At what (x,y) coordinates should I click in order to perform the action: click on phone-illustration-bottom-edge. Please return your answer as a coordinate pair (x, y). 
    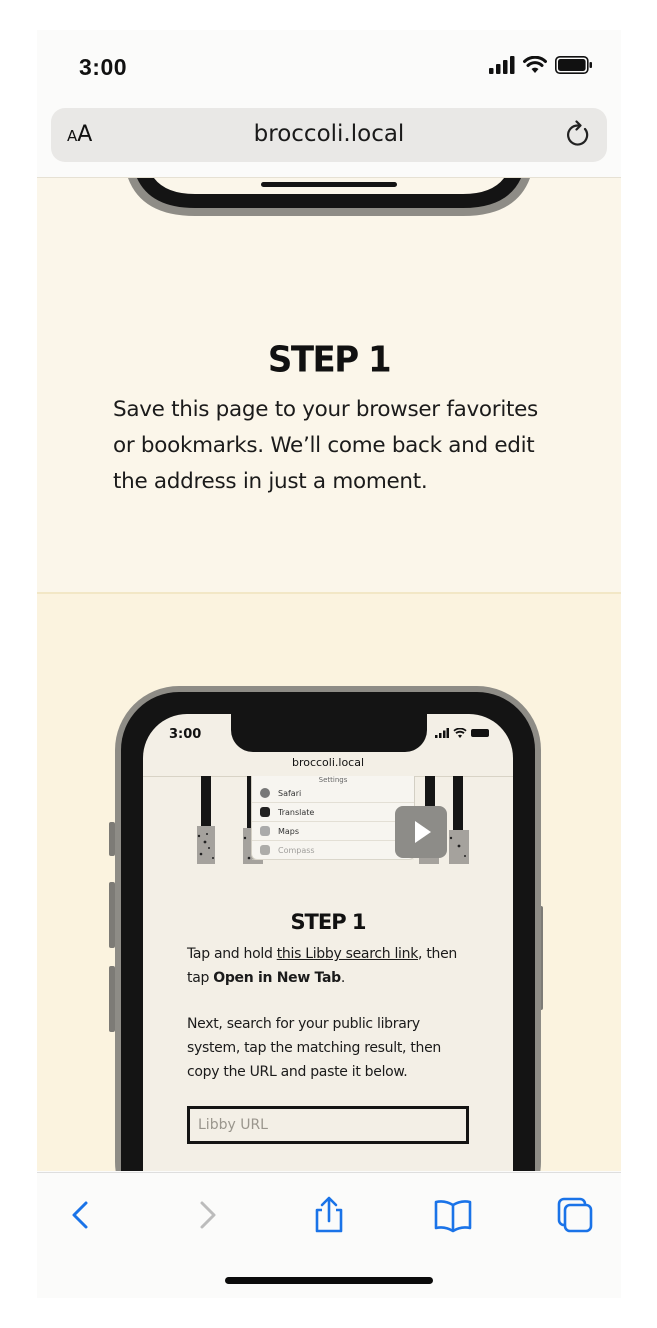
    Looking at the image, I should click on (329, 197).